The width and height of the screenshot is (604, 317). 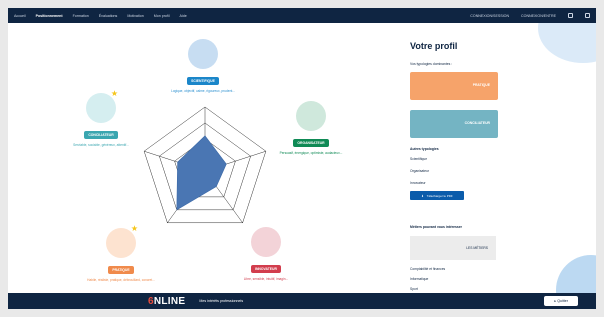 I want to click on sector-link: Informatique, so click(x=419, y=279).